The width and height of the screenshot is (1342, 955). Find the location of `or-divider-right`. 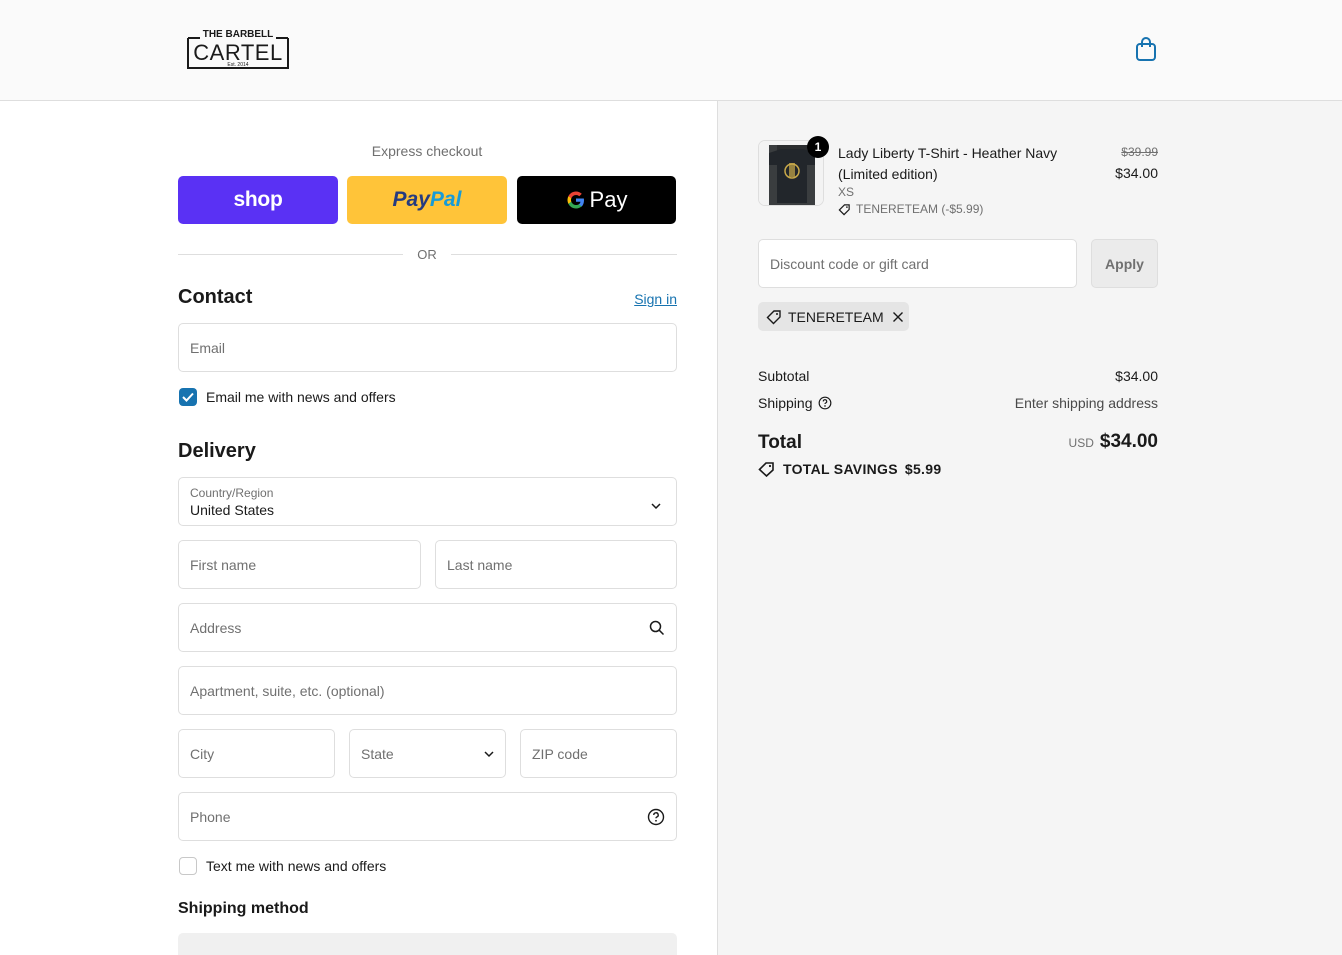

or-divider-right is located at coordinates (564, 254).